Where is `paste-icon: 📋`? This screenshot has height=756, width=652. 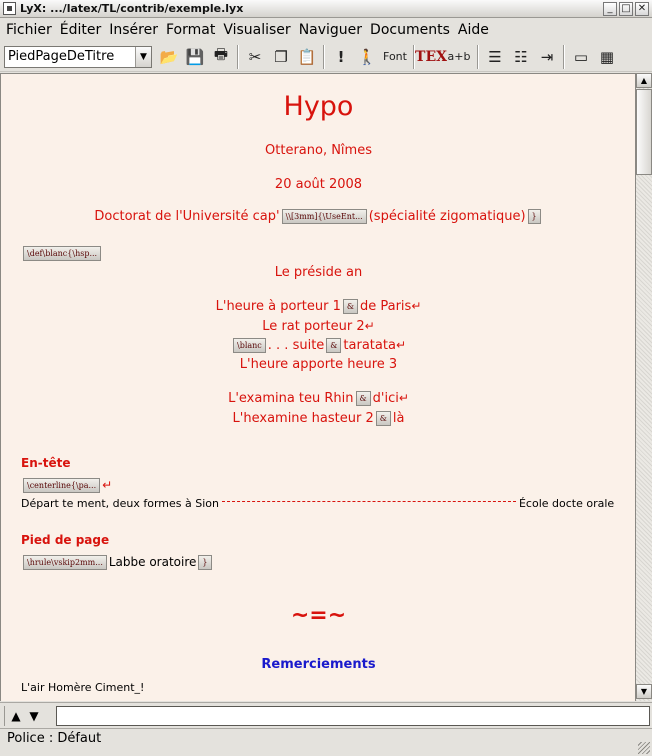
paste-icon: 📋 is located at coordinates (307, 57).